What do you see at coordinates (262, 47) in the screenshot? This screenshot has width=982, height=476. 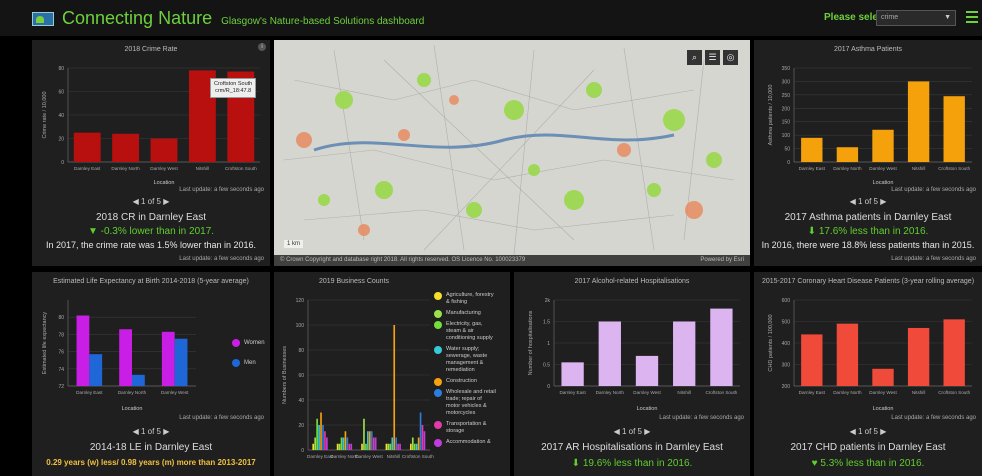 I see `info-icon: i` at bounding box center [262, 47].